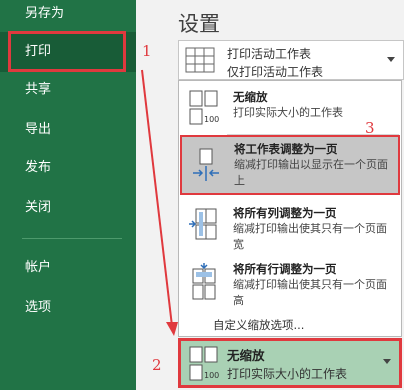 This screenshot has width=404, height=390. I want to click on option-title: 将所有行调整为一页, so click(285, 269).